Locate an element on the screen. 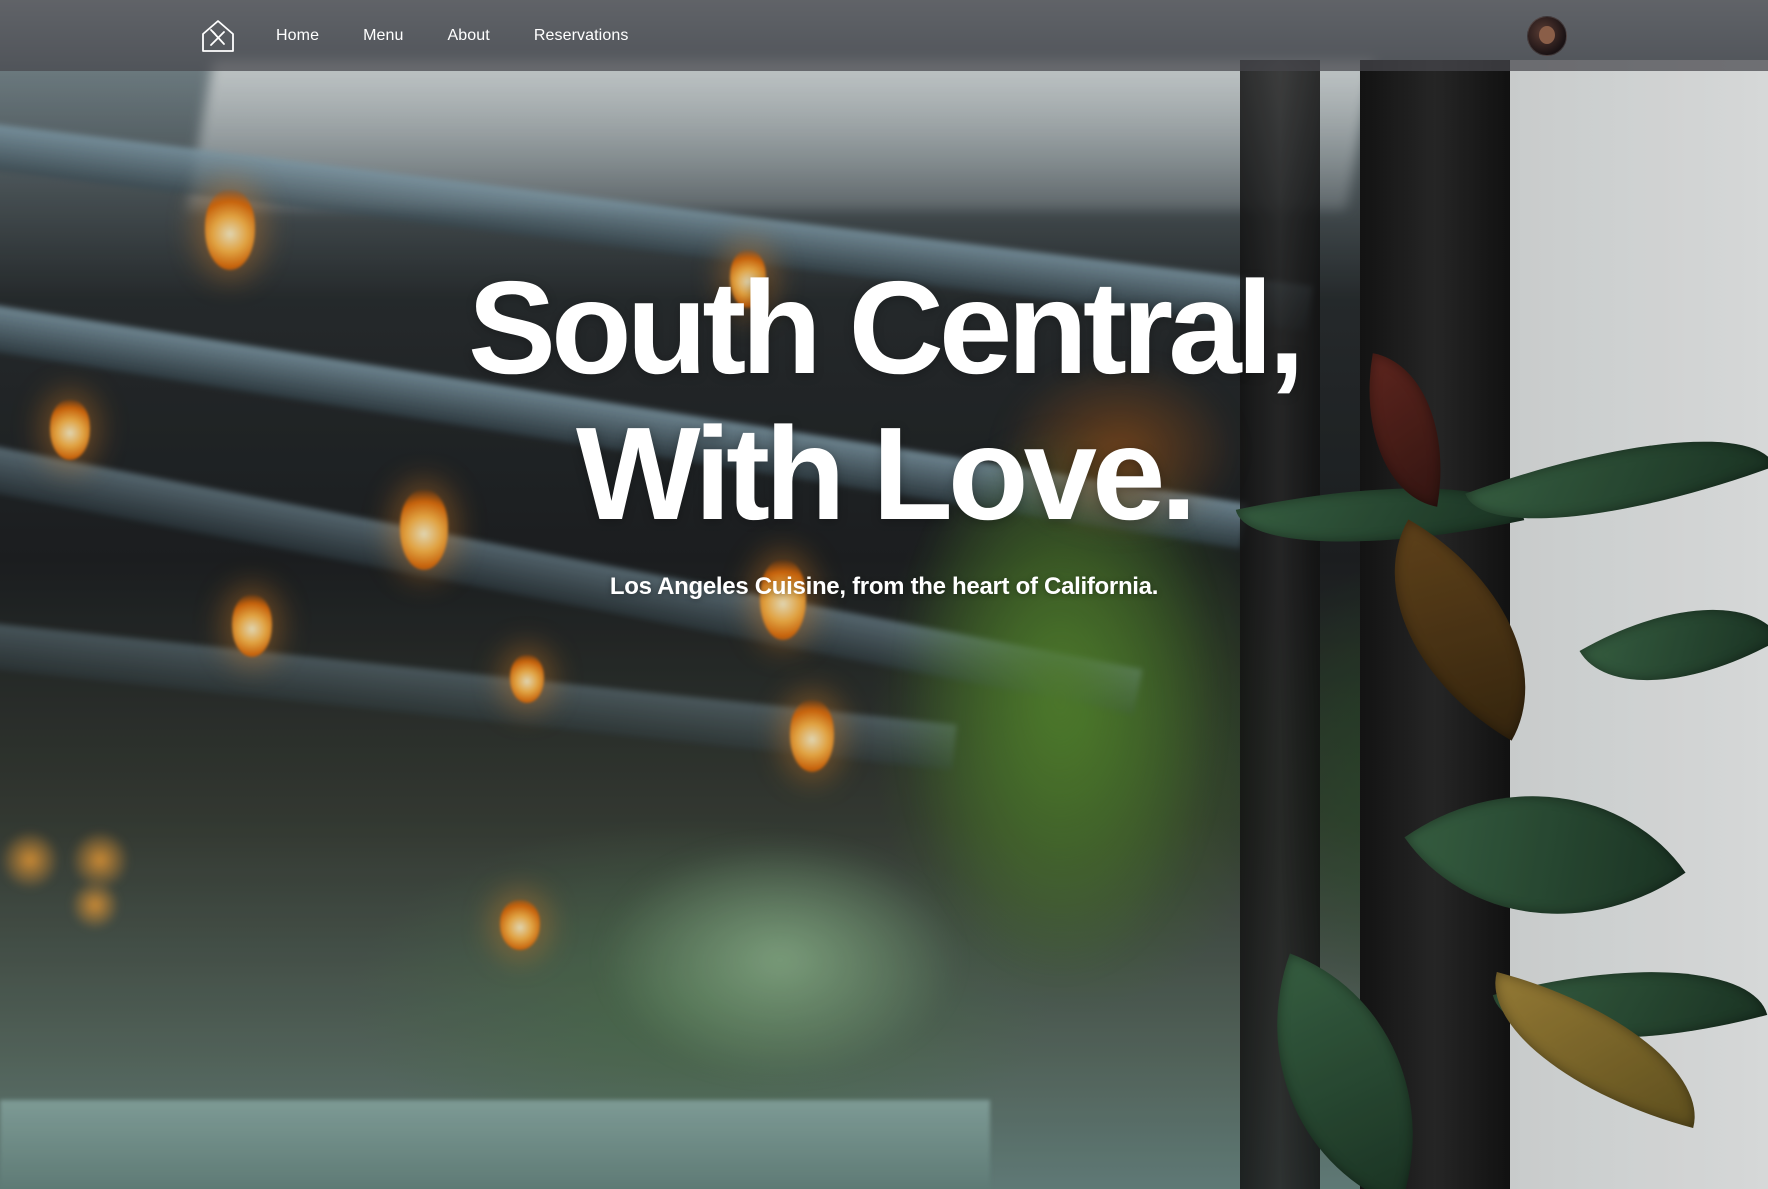 The height and width of the screenshot is (1189, 1768). avatar-face is located at coordinates (1547, 35).